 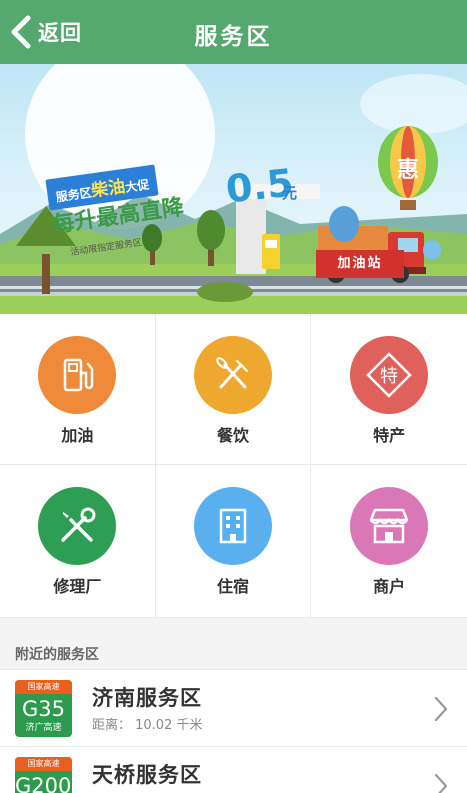 What do you see at coordinates (77, 435) in the screenshot?
I see `service-label: 加油` at bounding box center [77, 435].